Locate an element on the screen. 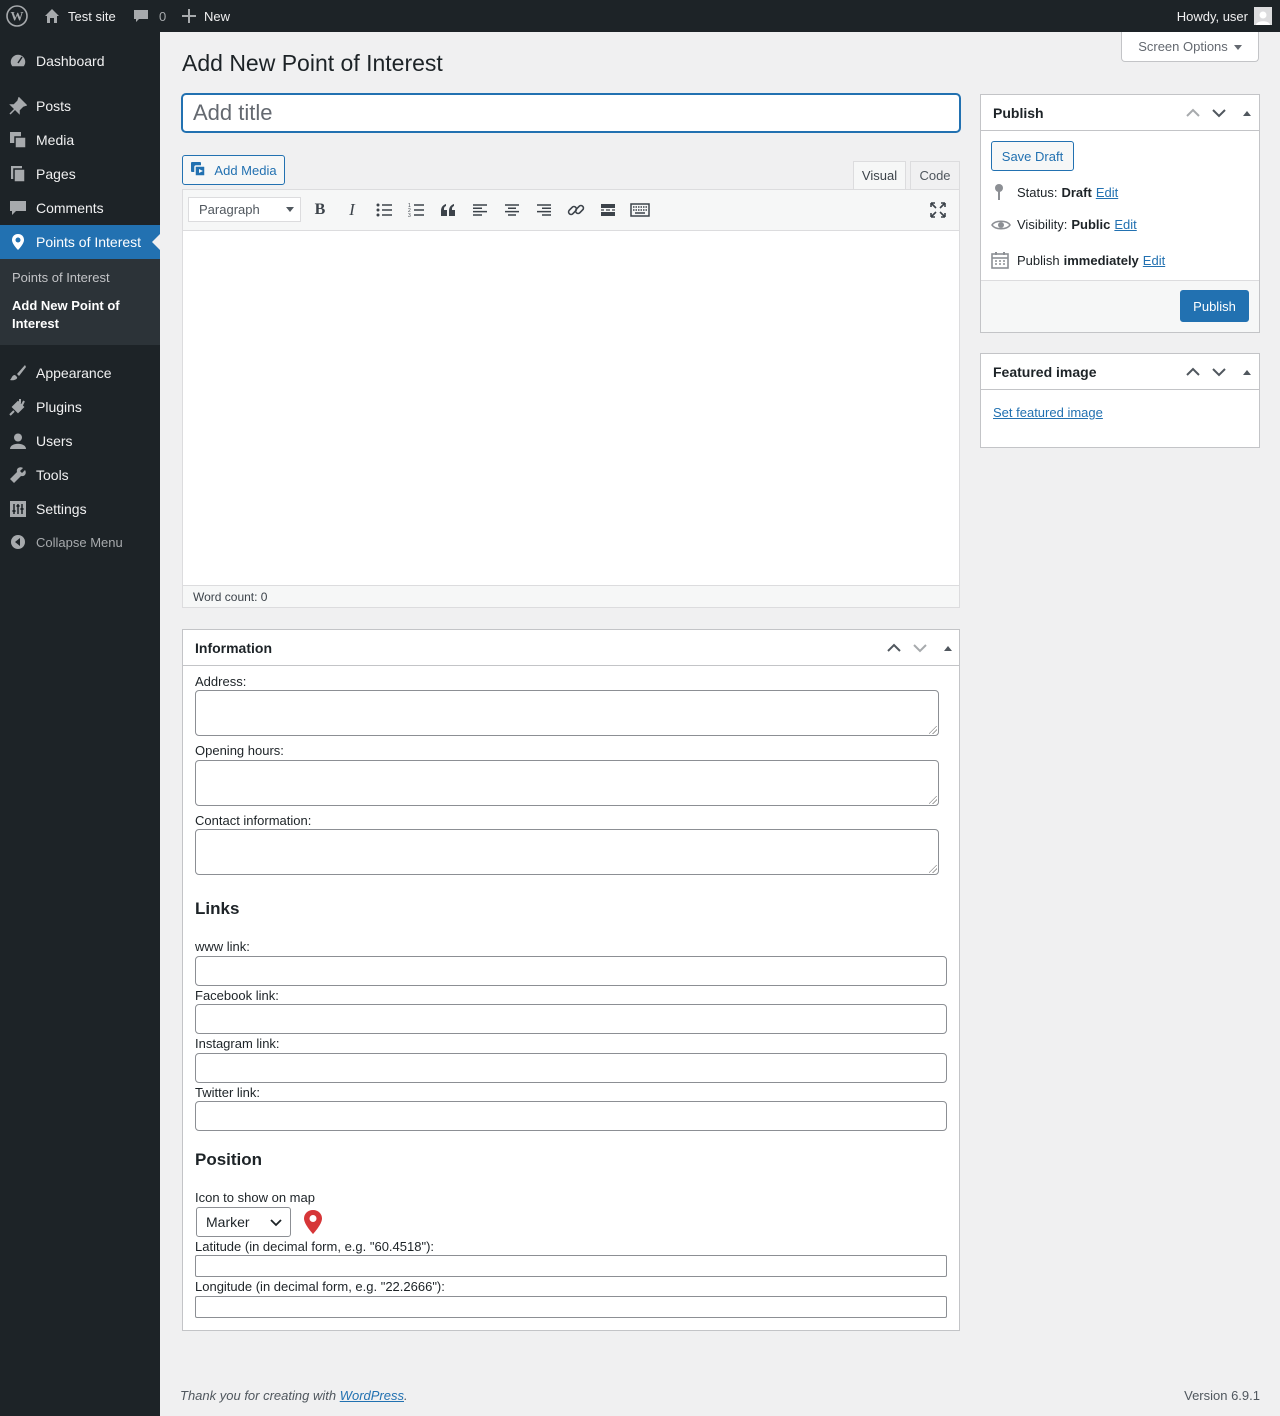 The height and width of the screenshot is (1416, 1280). read-more-button is located at coordinates (608, 210).